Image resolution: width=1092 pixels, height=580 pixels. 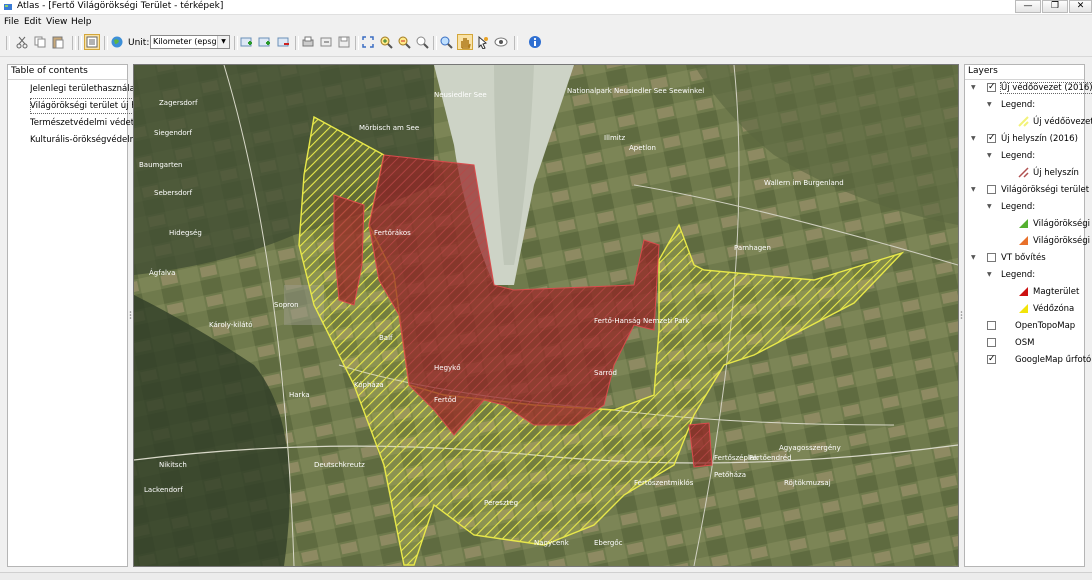 I want to click on pan-hand-icon, so click(x=465, y=42).